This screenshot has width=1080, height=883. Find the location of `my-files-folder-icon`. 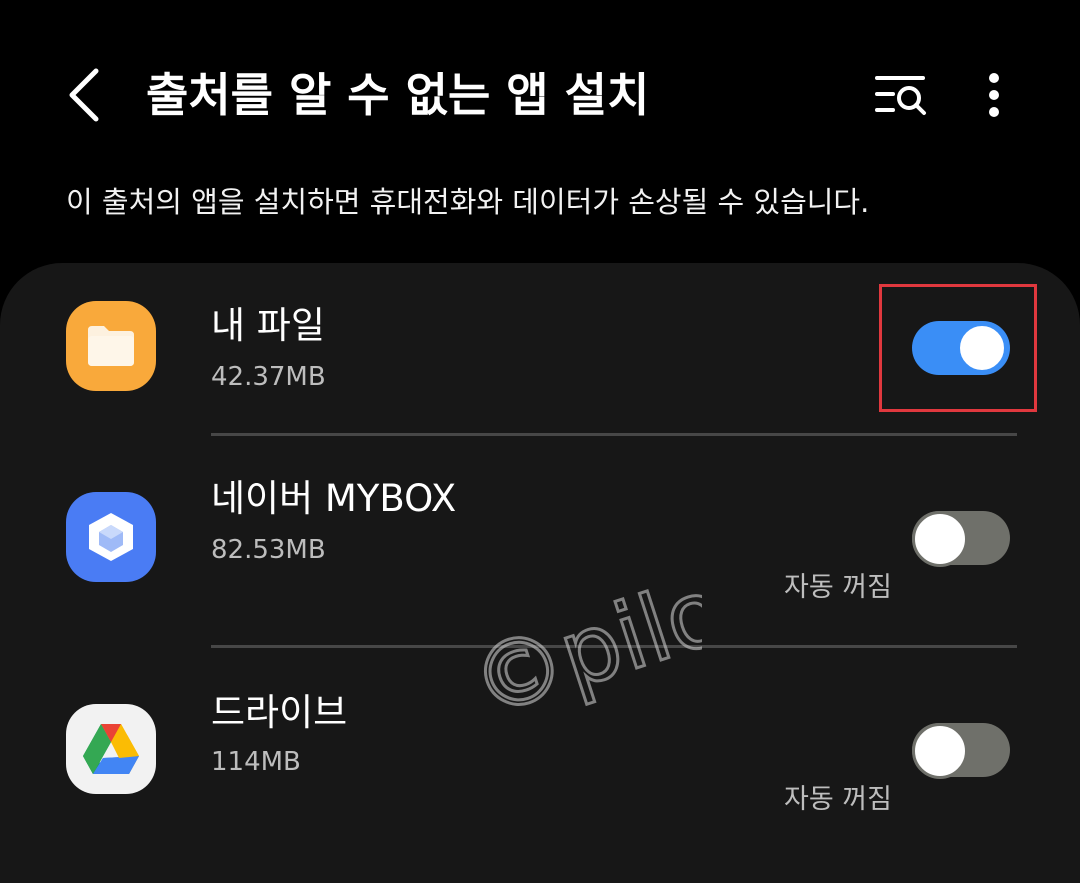

my-files-folder-icon is located at coordinates (111, 346).